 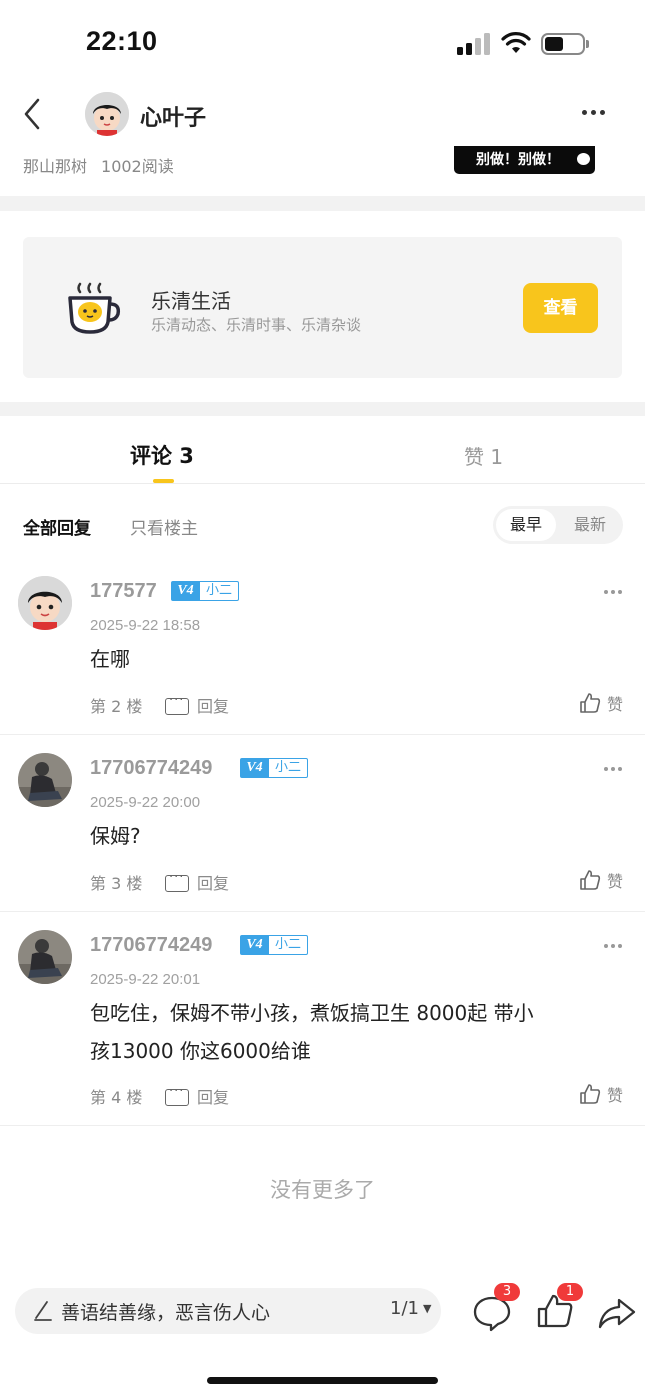 I want to click on circle-name: 那山那树, so click(x=55, y=166).